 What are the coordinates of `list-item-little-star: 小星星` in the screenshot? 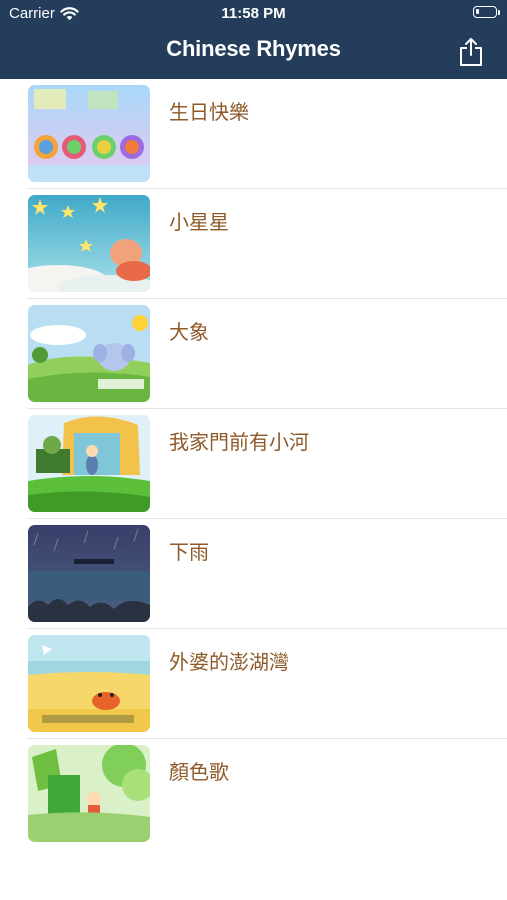 It's located at (253, 244).